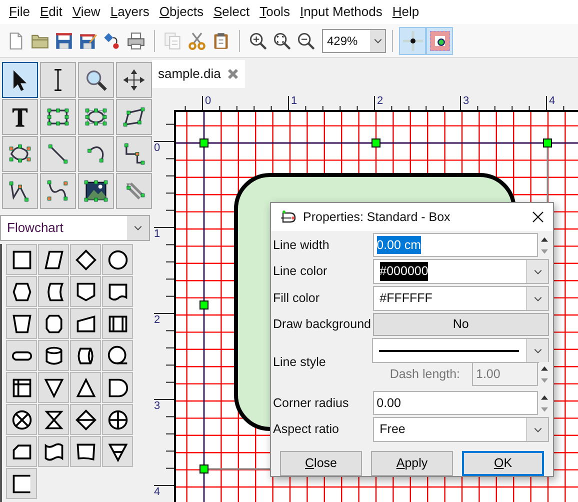  Describe the element at coordinates (341, 12) in the screenshot. I see `menu-item: Input Methods` at that location.